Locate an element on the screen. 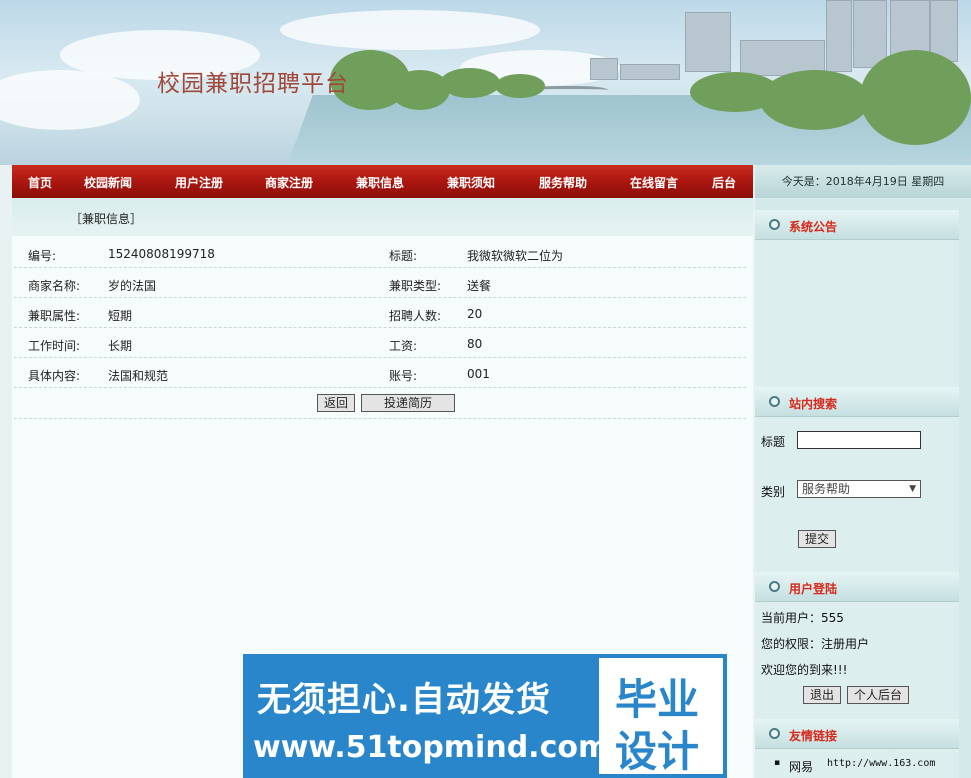  nav-help: 服务帮助 is located at coordinates (563, 182).